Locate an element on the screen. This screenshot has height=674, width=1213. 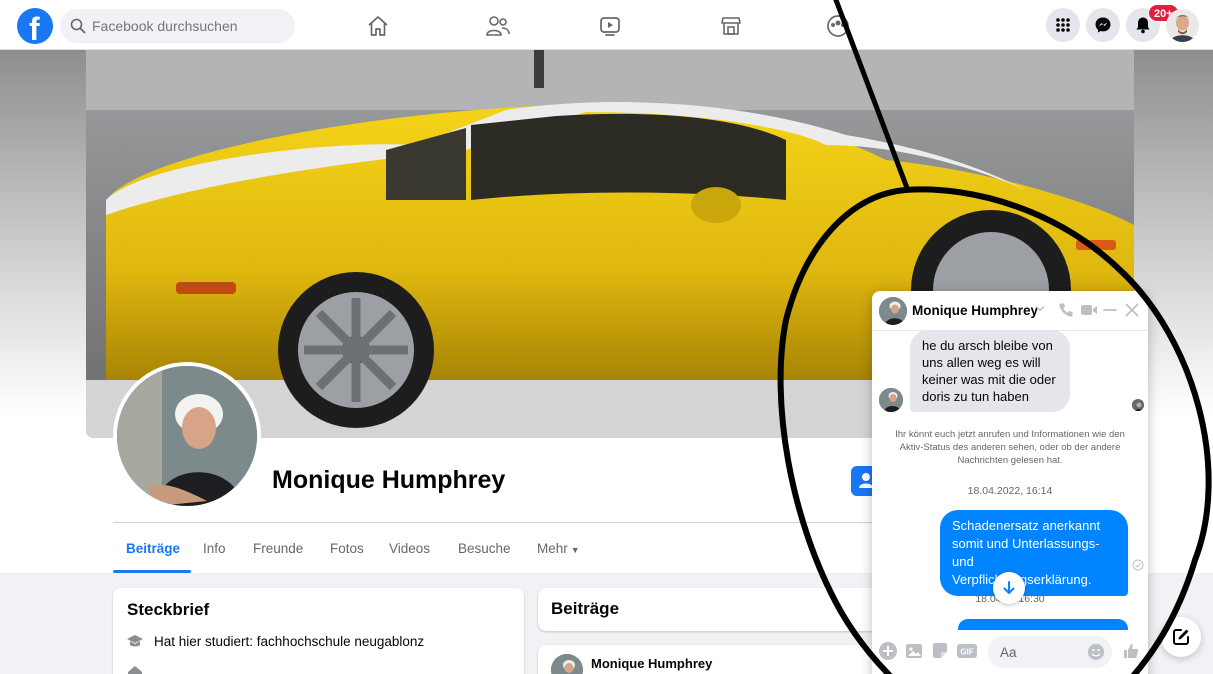
friends-icon is located at coordinates (498, 26).